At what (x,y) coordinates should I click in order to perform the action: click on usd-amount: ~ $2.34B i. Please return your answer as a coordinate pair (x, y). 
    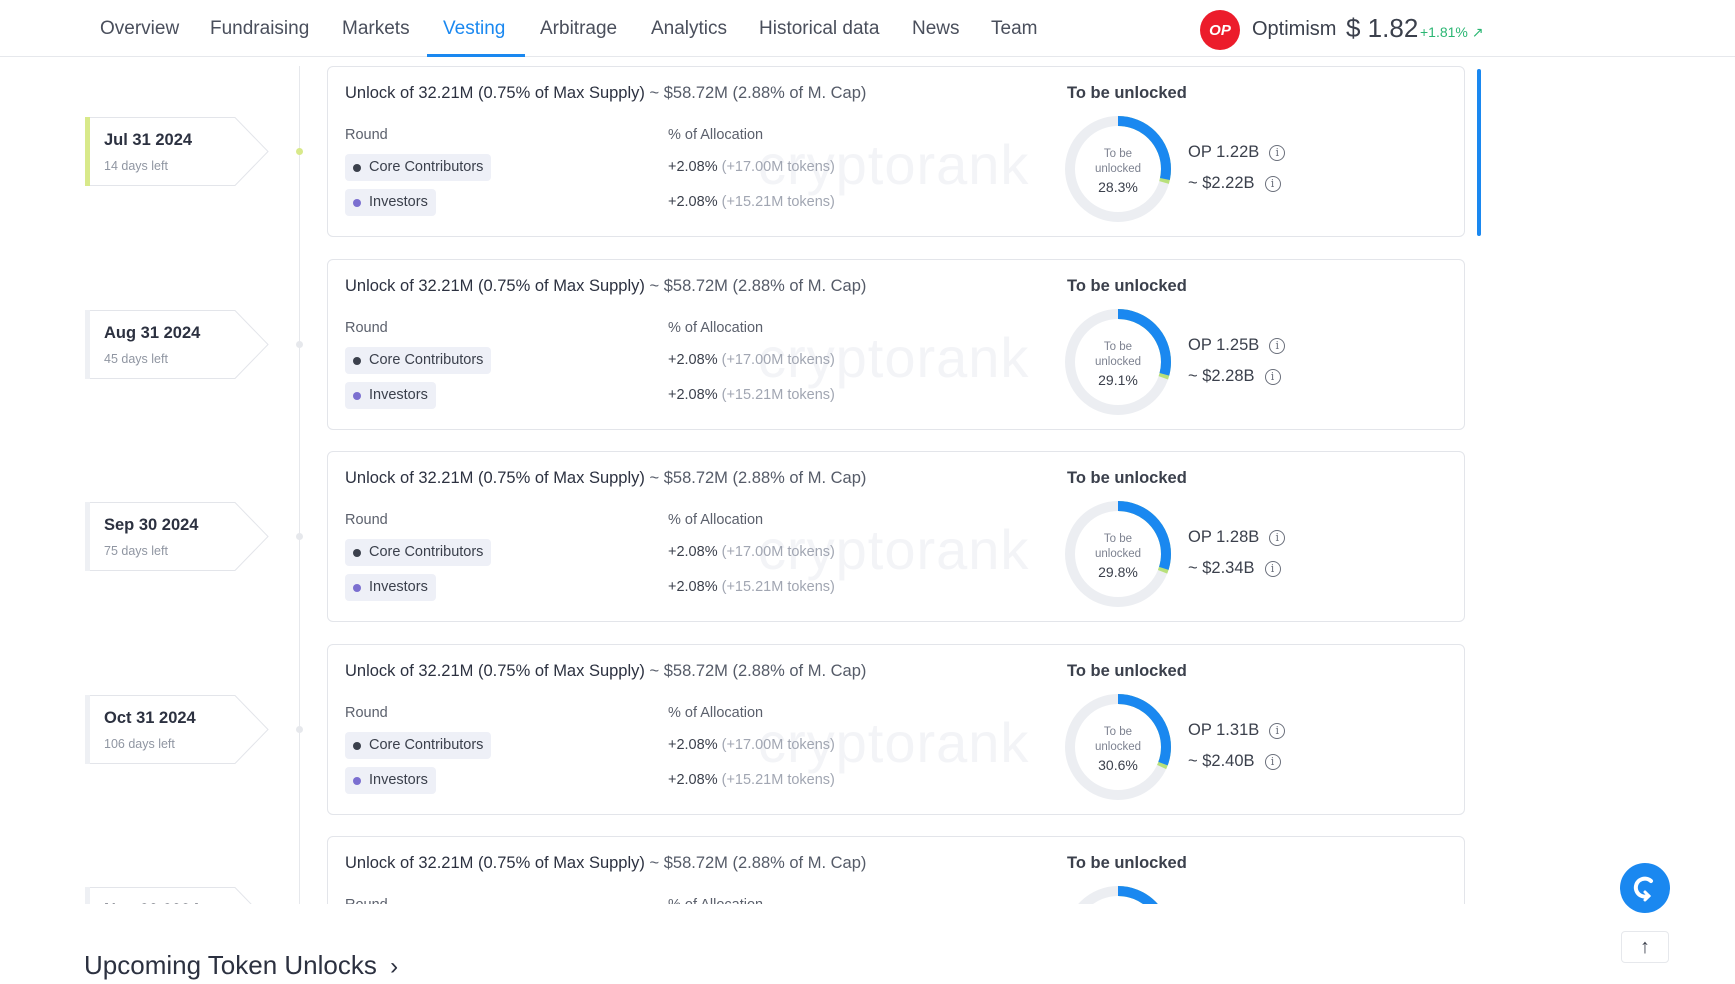
    Looking at the image, I should click on (1234, 568).